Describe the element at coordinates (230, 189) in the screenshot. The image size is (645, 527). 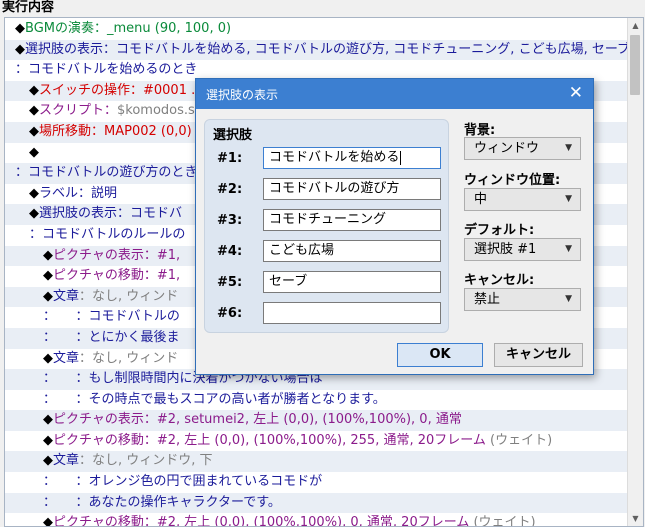
I see `choice-2-label: #2:` at that location.